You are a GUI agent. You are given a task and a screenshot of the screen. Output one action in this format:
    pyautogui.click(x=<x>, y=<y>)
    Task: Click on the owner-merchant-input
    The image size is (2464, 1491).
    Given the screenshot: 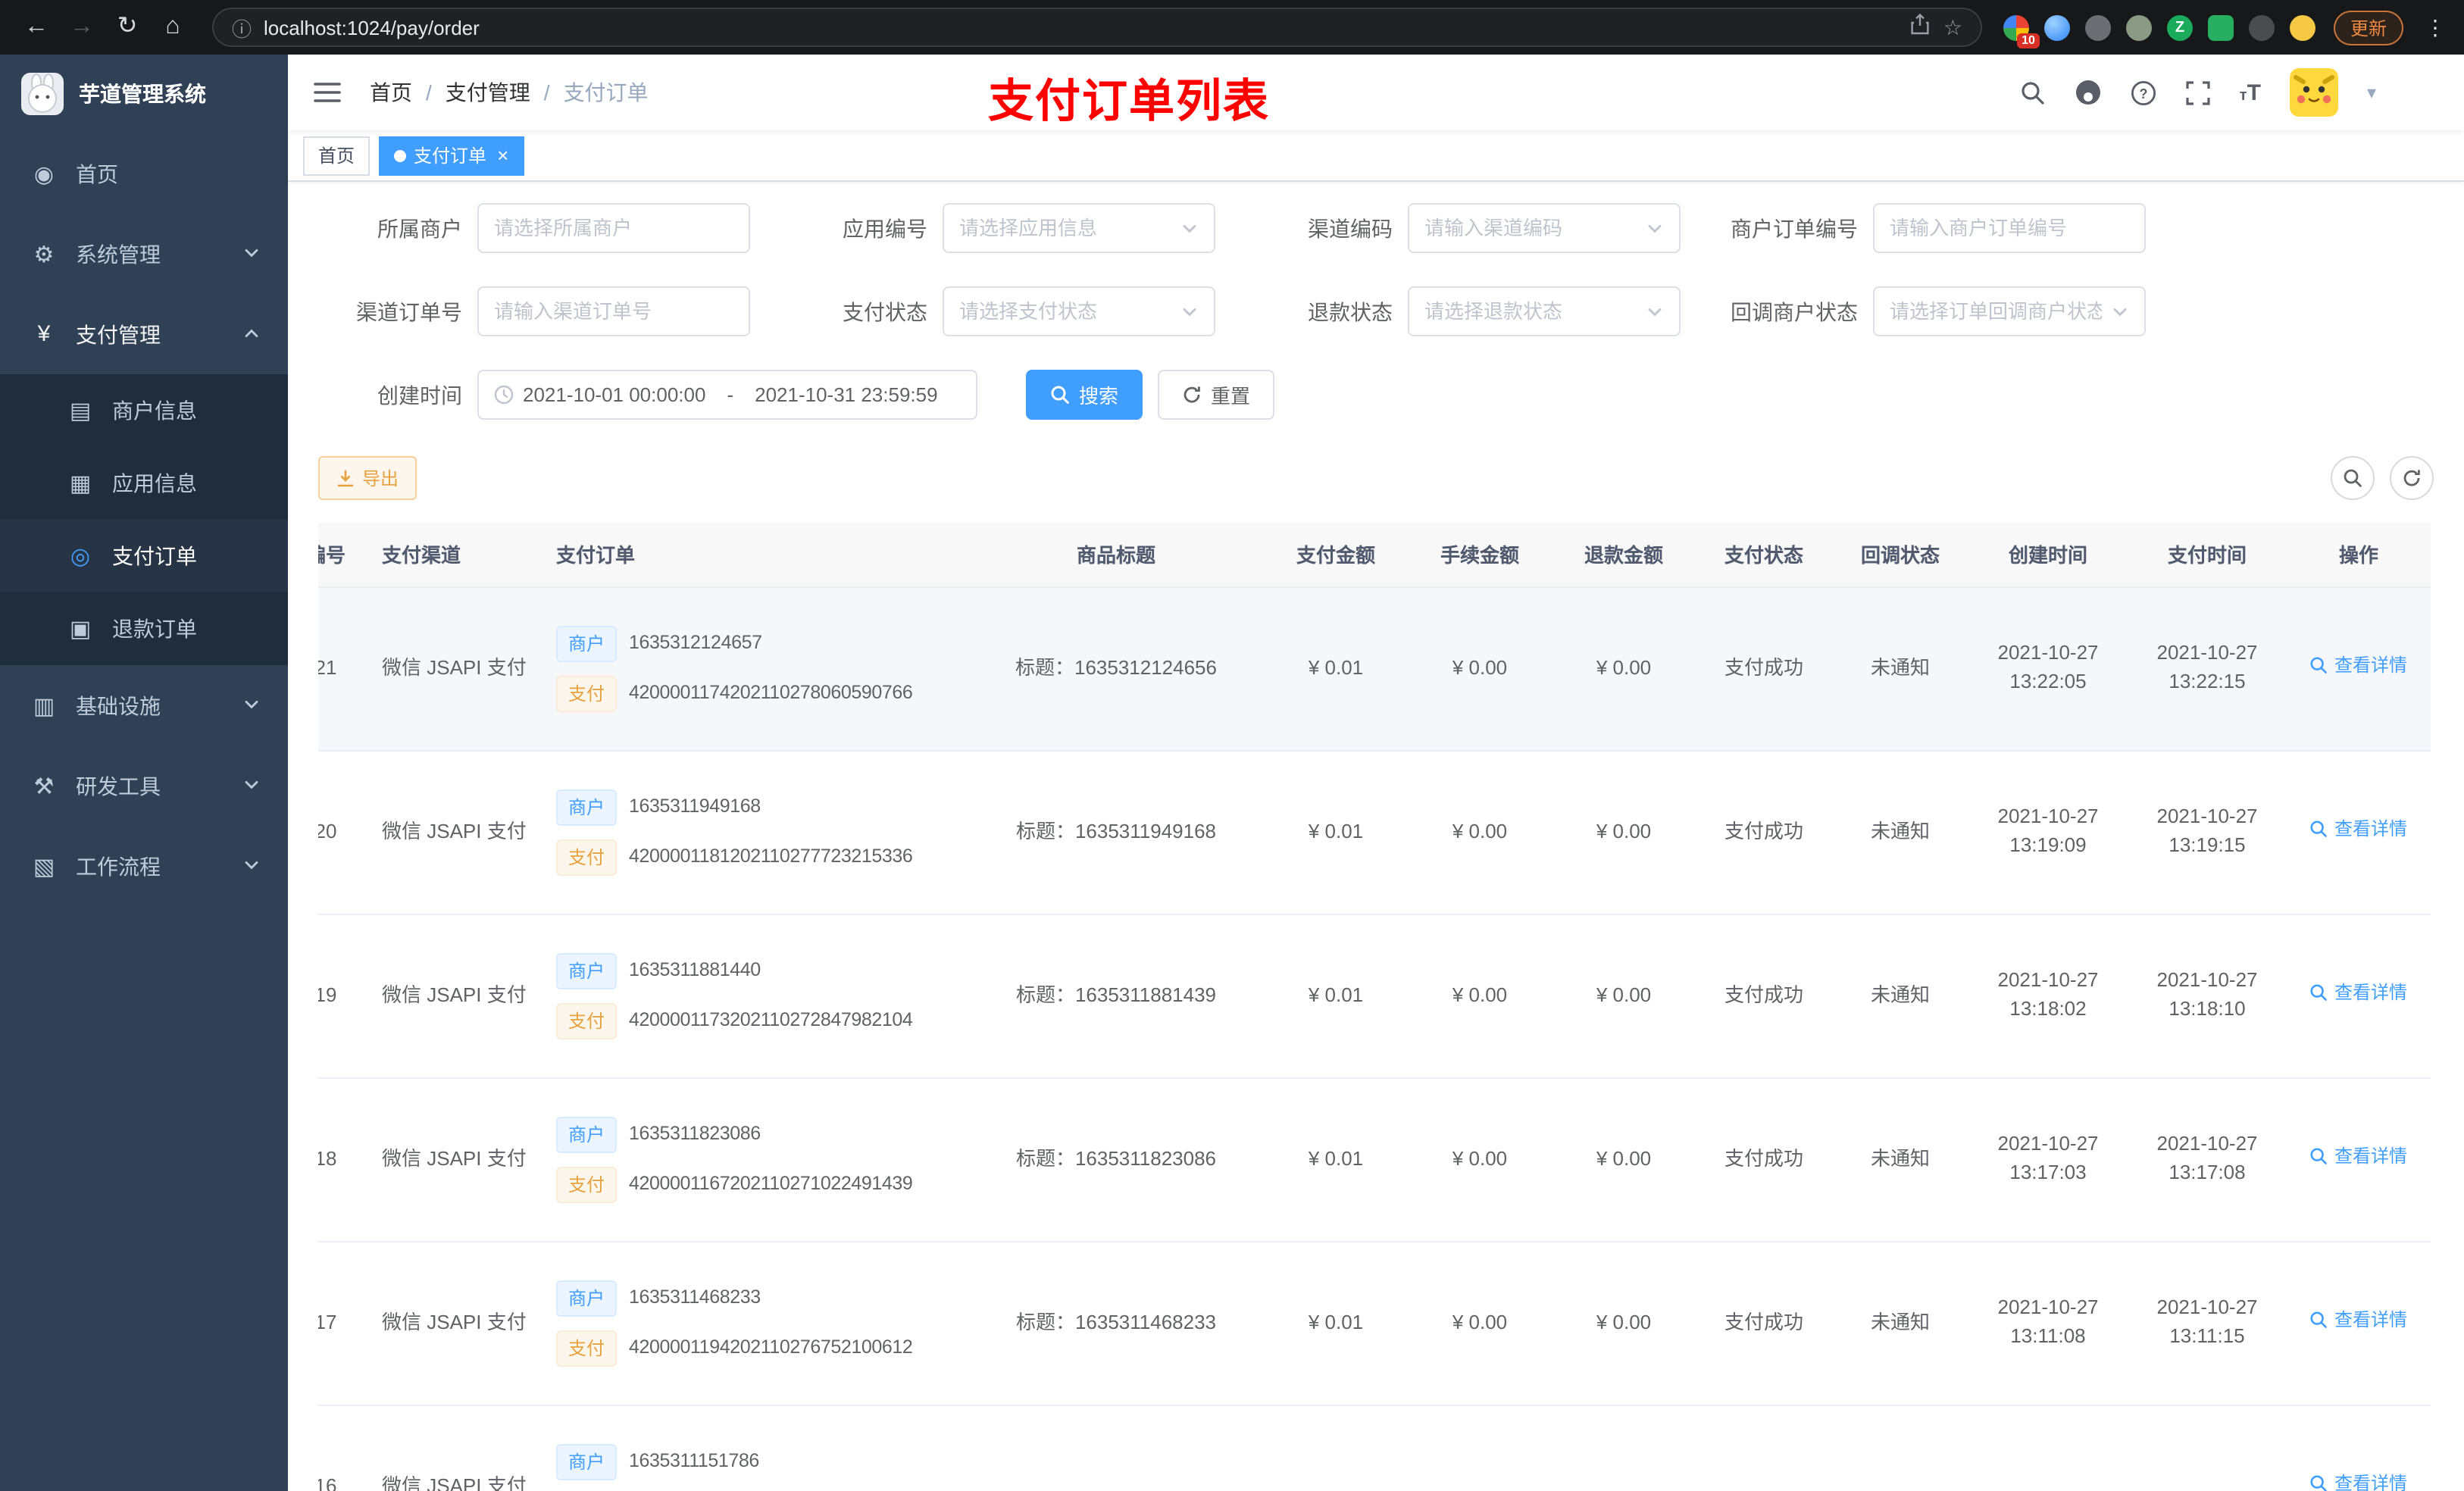 What is the action you would take?
    pyautogui.click(x=613, y=228)
    